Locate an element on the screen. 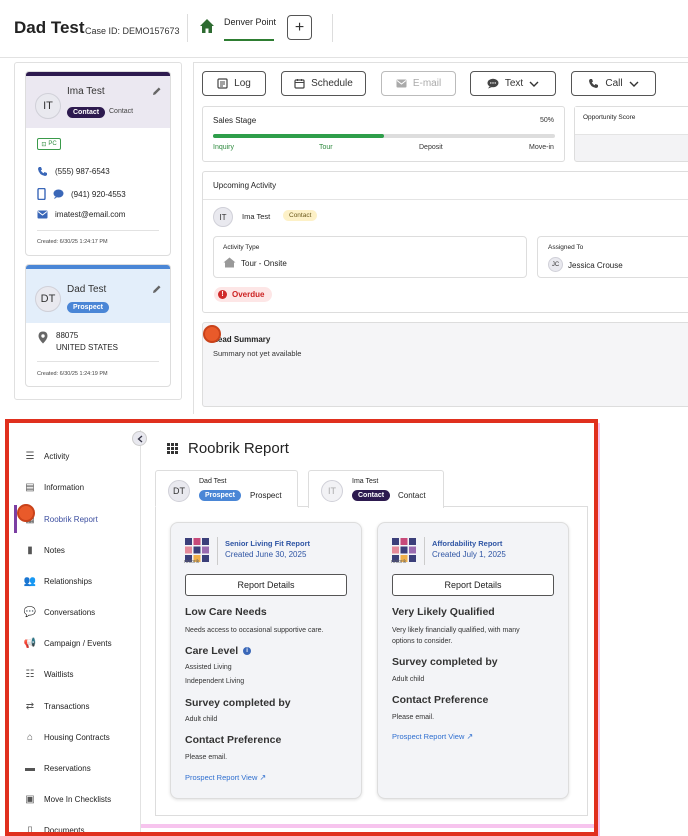  assigned-label: Assigned To is located at coordinates (566, 247).